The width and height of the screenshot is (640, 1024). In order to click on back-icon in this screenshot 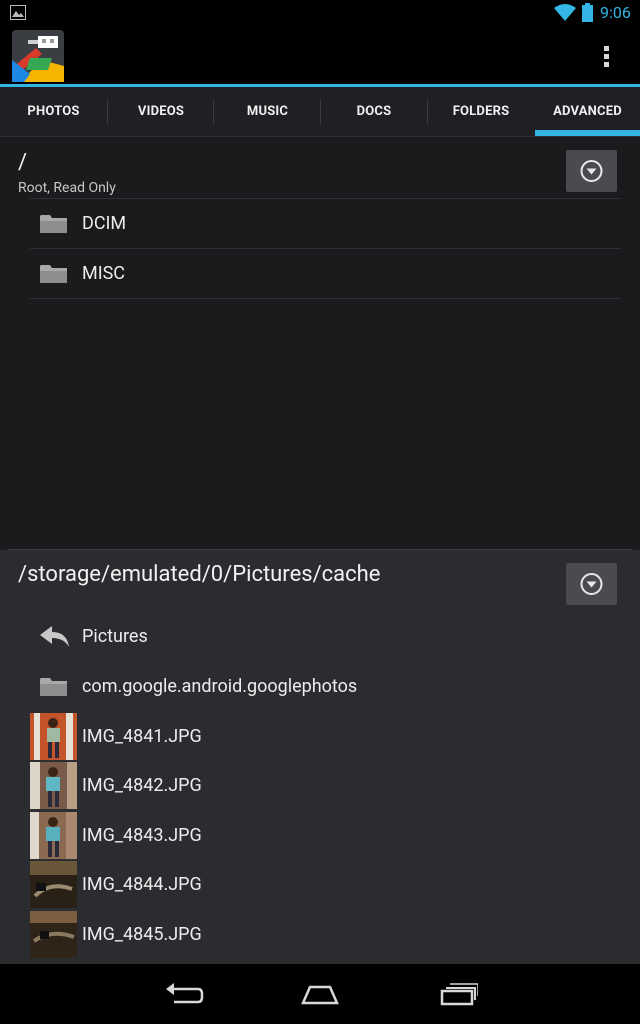, I will do `click(184, 994)`.